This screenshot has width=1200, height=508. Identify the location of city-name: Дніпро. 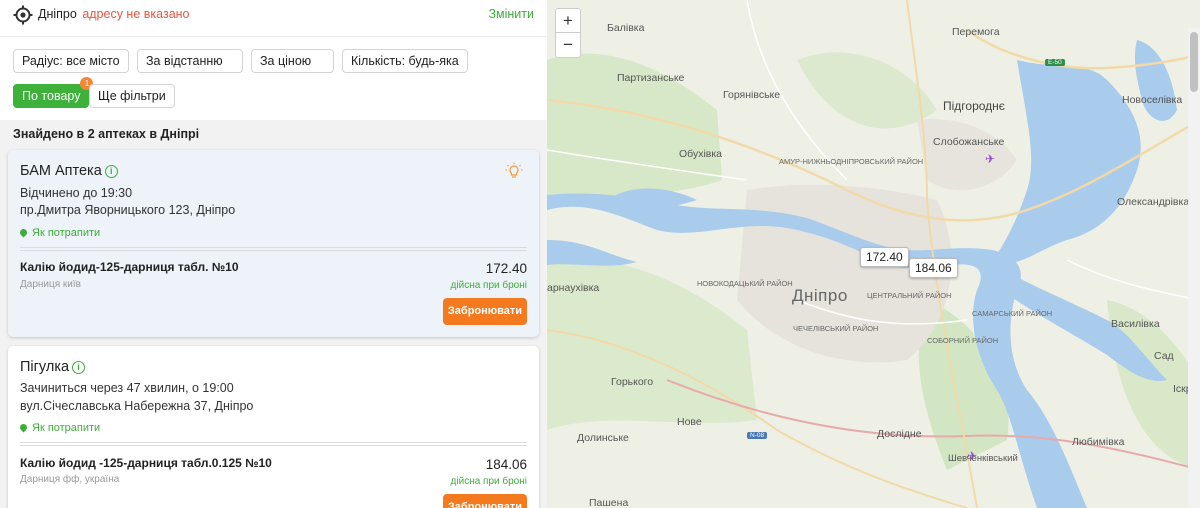
(57, 14).